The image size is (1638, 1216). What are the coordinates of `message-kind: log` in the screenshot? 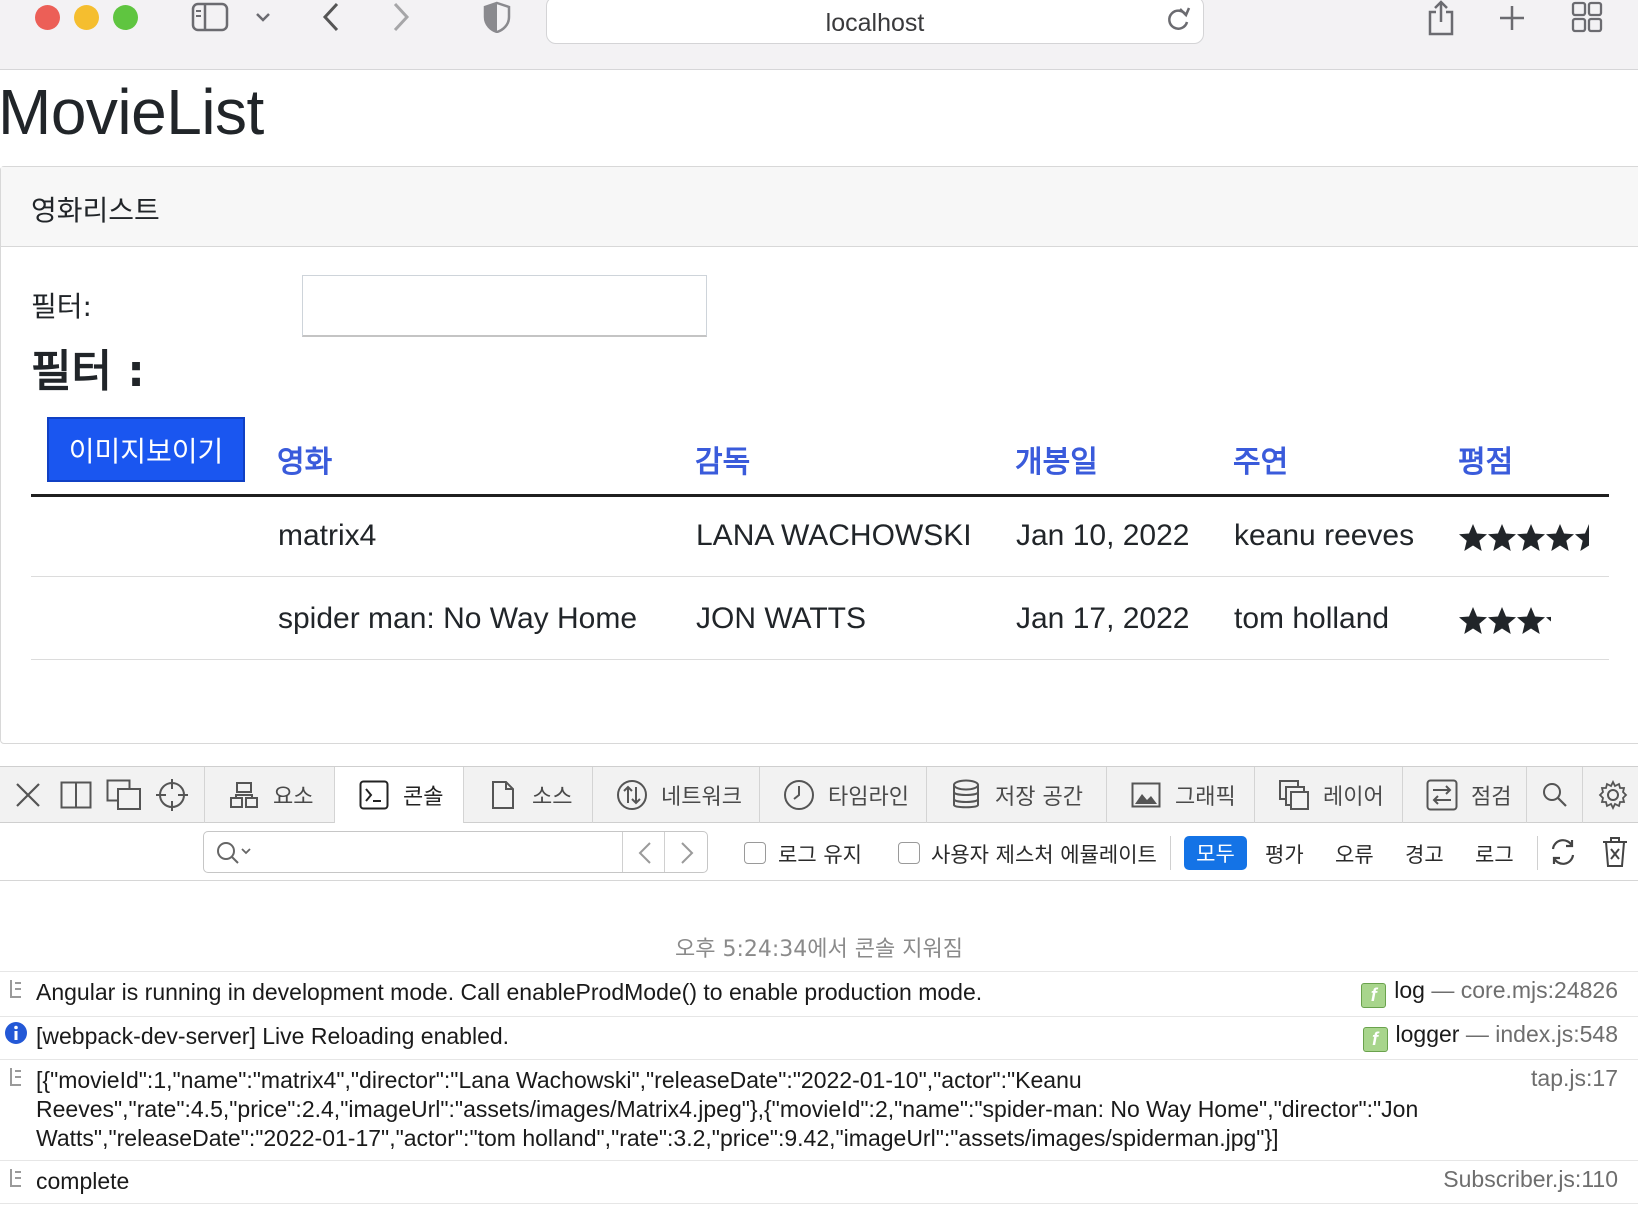 It's located at (1409, 990).